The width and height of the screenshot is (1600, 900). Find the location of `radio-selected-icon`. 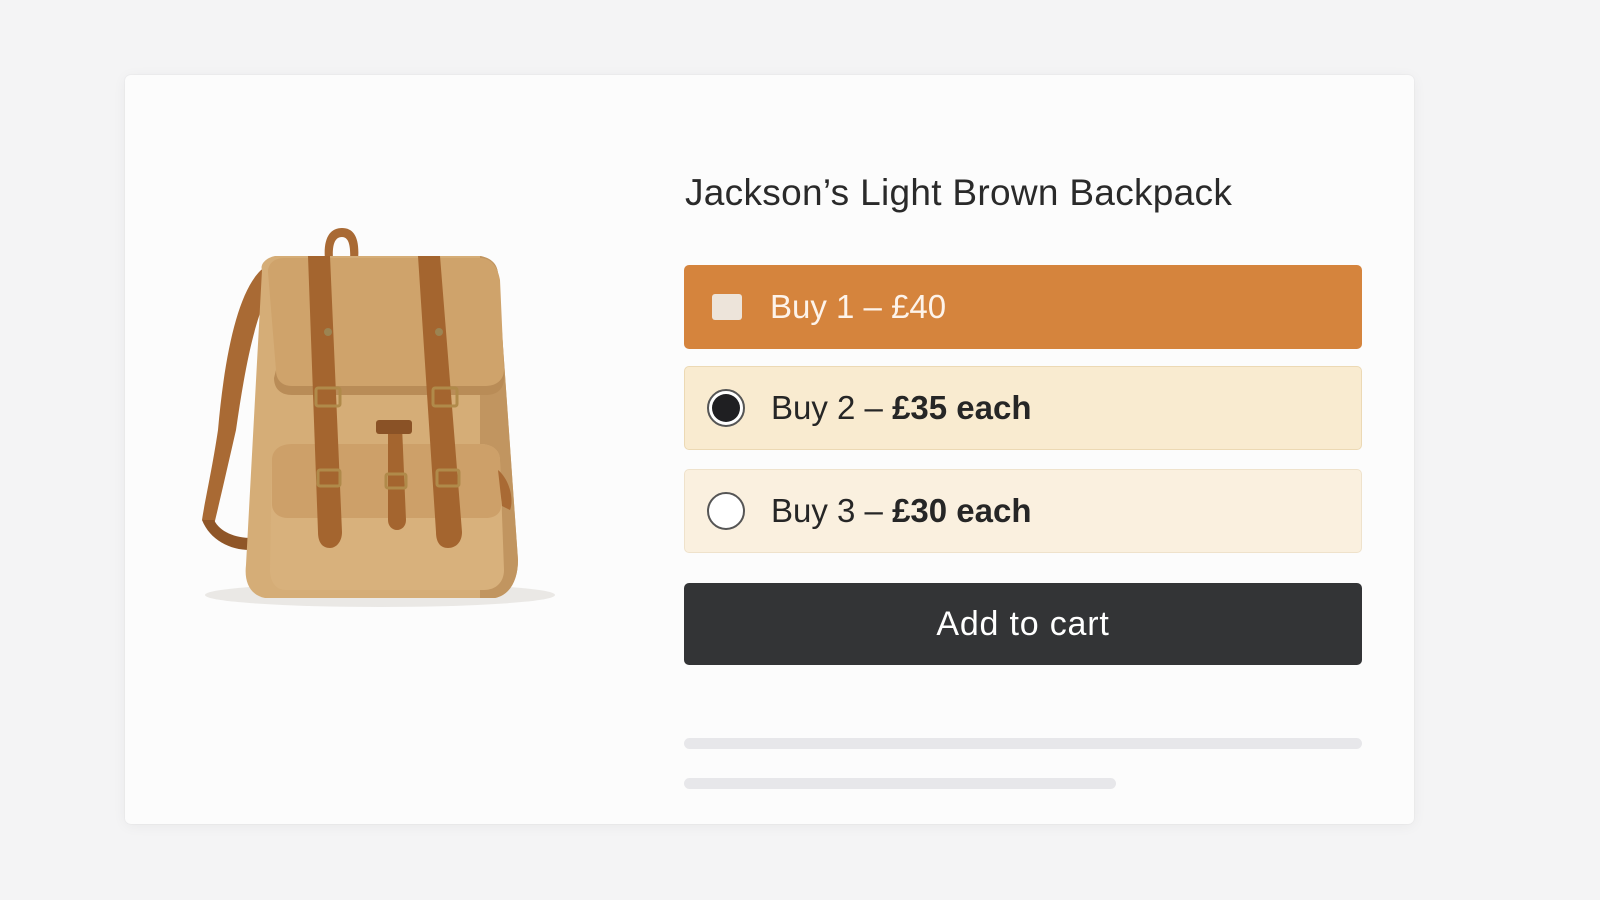

radio-selected-icon is located at coordinates (726, 408).